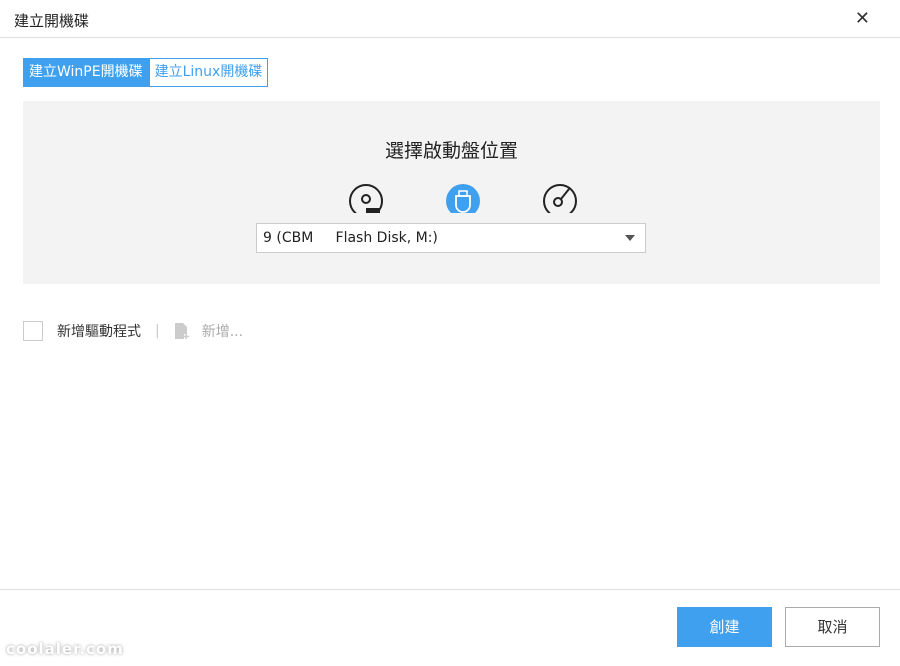 The image size is (900, 666). Describe the element at coordinates (862, 18) in the screenshot. I see `close-icon: ✕` at that location.